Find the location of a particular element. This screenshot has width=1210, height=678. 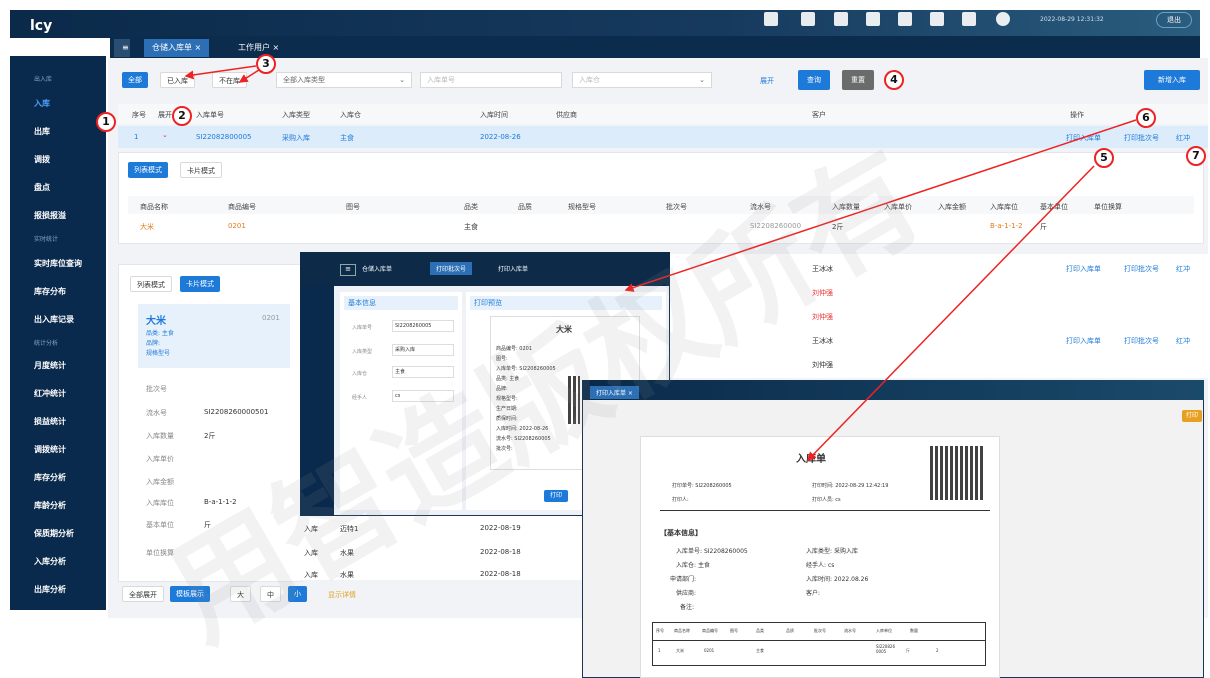

marker-2: 2 is located at coordinates (182, 116).